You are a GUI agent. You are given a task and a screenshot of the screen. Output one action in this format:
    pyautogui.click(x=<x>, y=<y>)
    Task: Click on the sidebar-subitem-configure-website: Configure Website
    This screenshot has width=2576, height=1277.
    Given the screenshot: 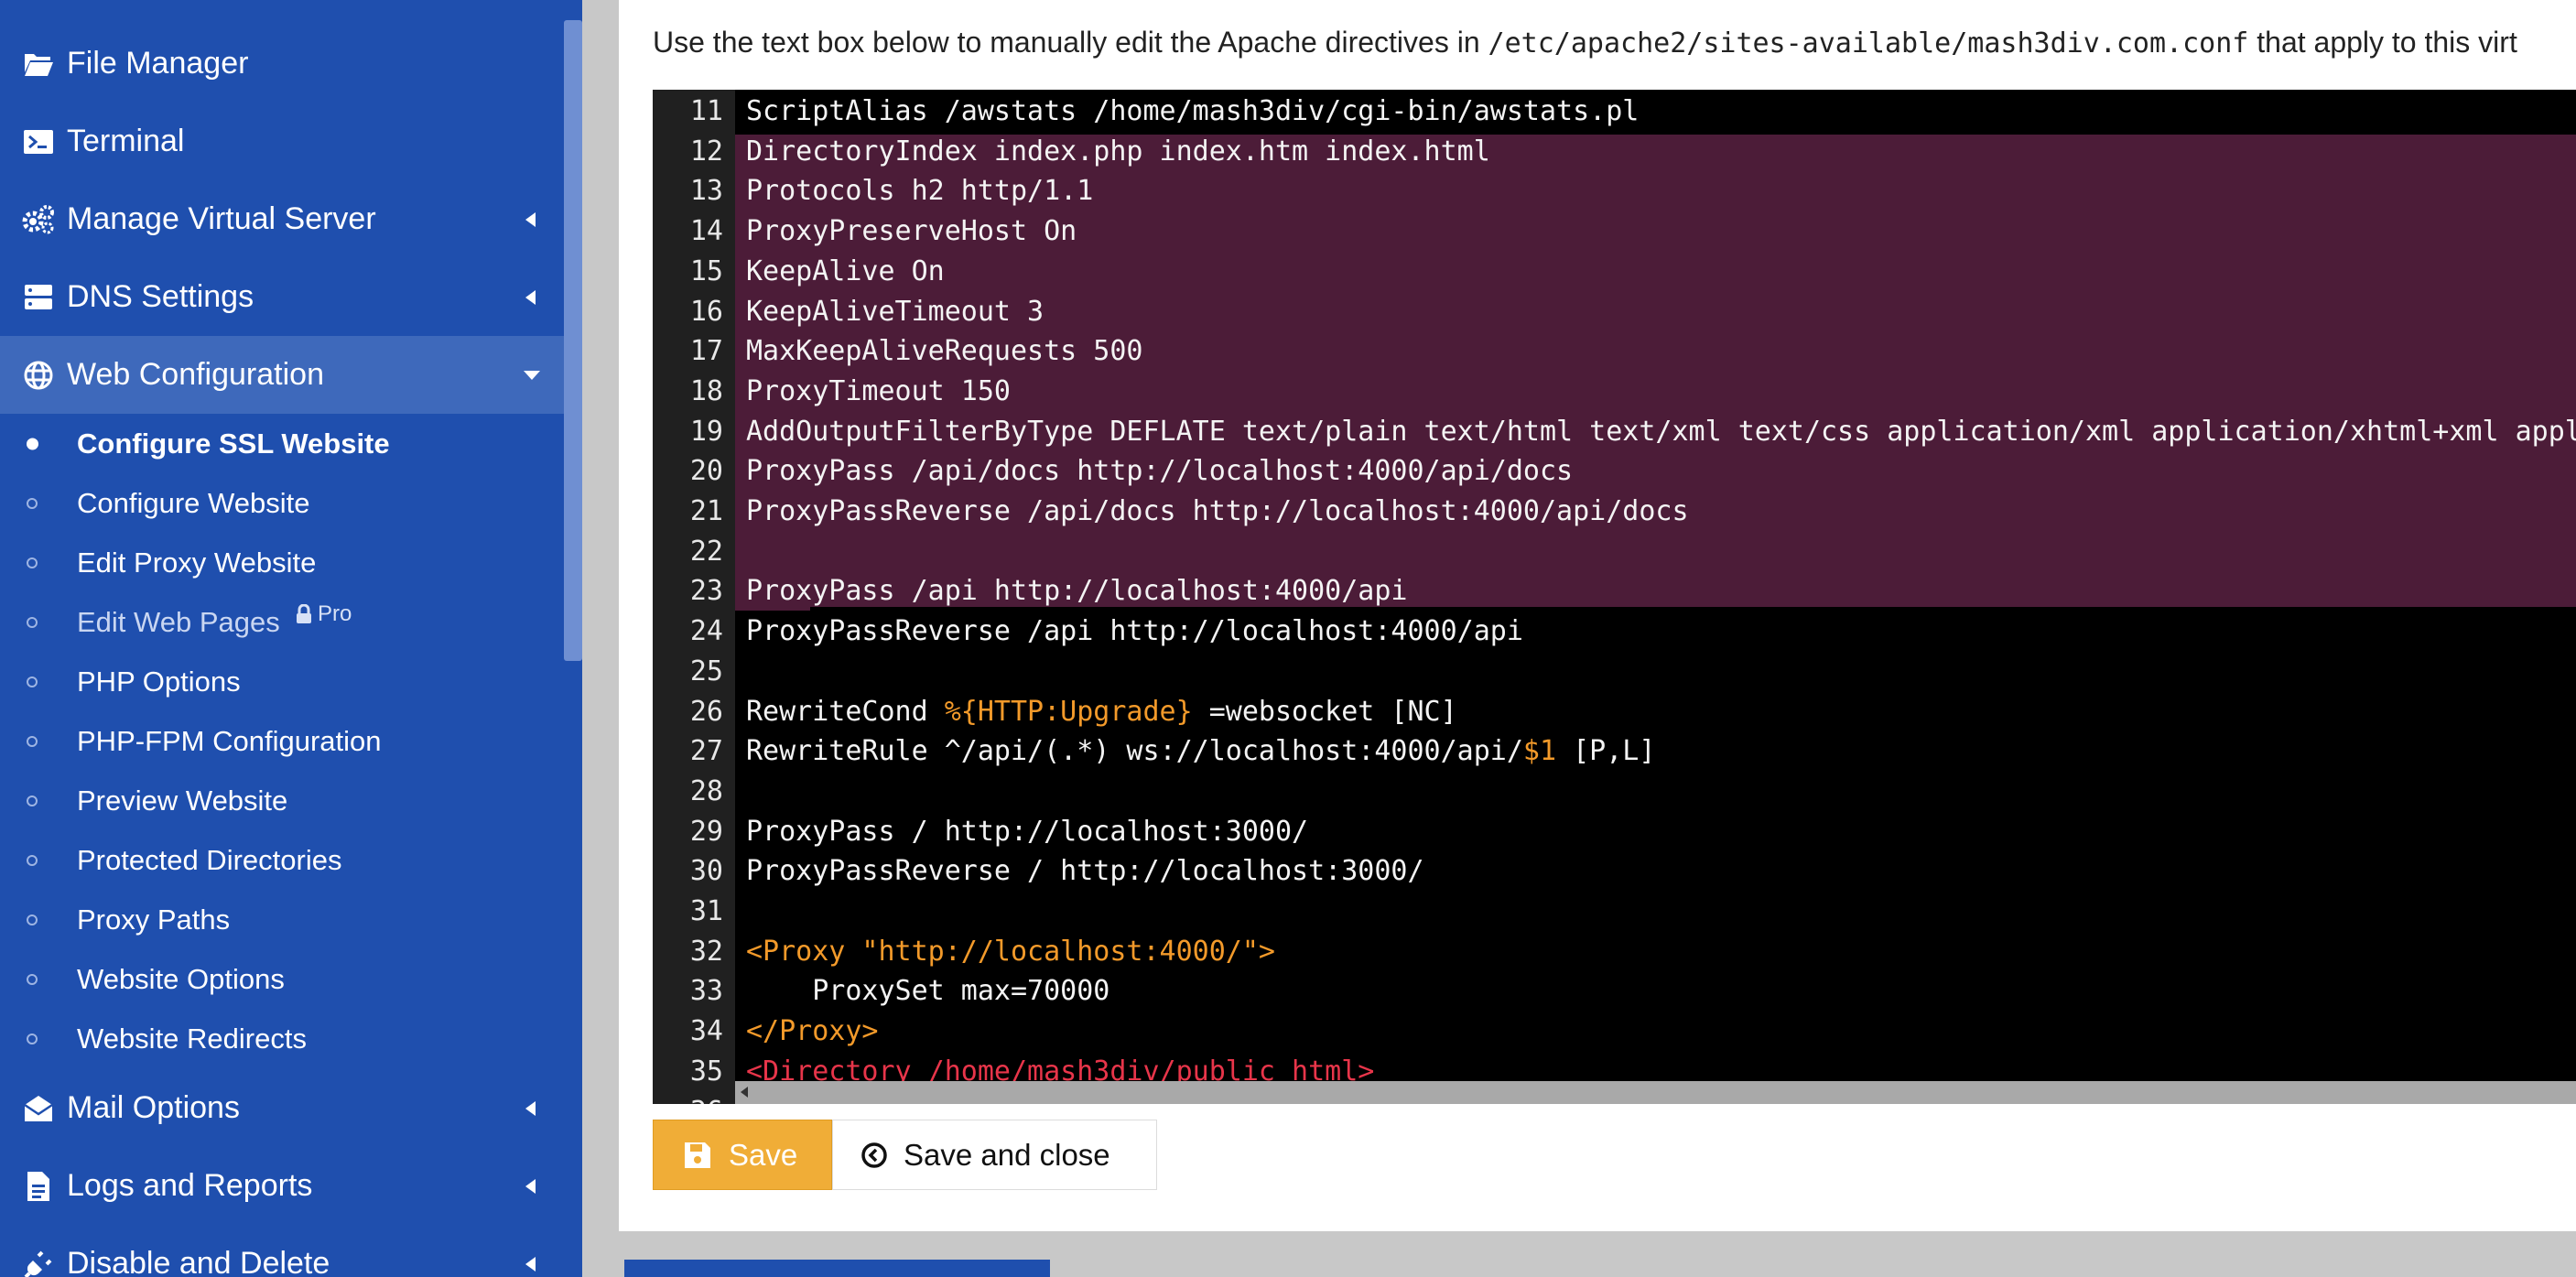 What is the action you would take?
    pyautogui.click(x=282, y=503)
    